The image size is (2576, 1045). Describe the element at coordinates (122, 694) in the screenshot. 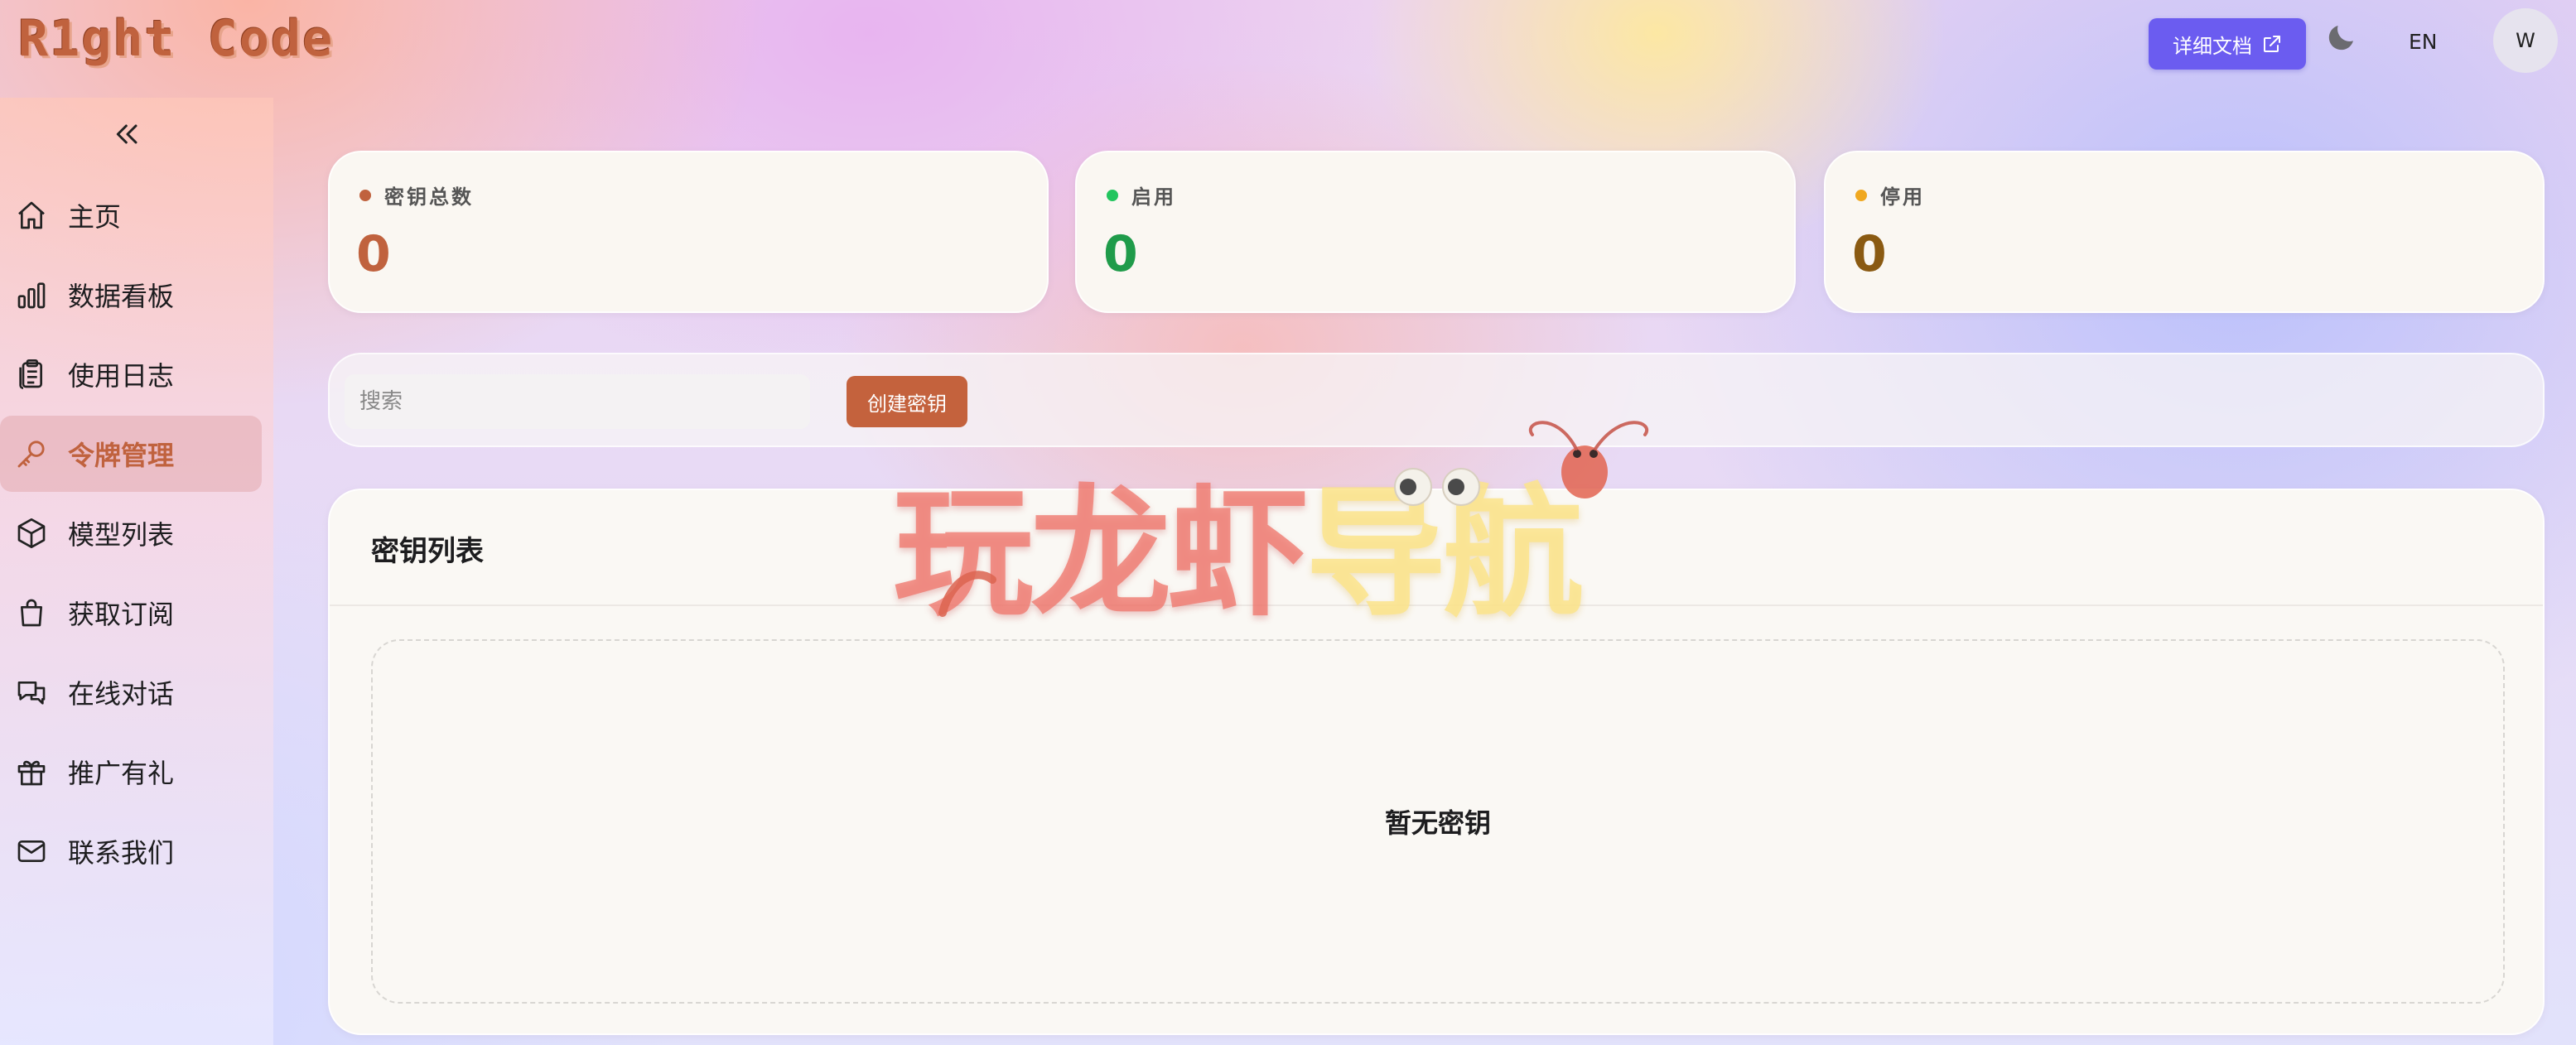

I see `sidebar-item-label: 在线对话` at that location.